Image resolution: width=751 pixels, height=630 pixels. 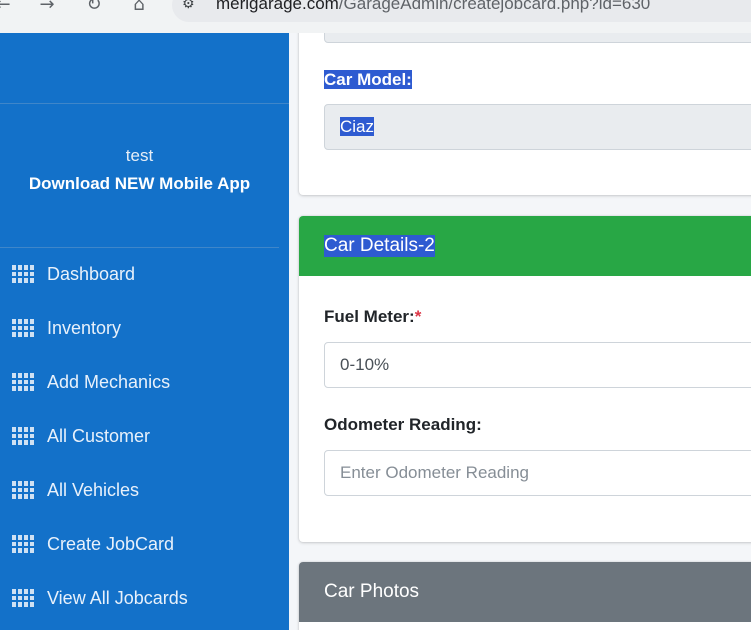 What do you see at coordinates (117, 597) in the screenshot?
I see `sidebar-item-label: View All Jobcards` at bounding box center [117, 597].